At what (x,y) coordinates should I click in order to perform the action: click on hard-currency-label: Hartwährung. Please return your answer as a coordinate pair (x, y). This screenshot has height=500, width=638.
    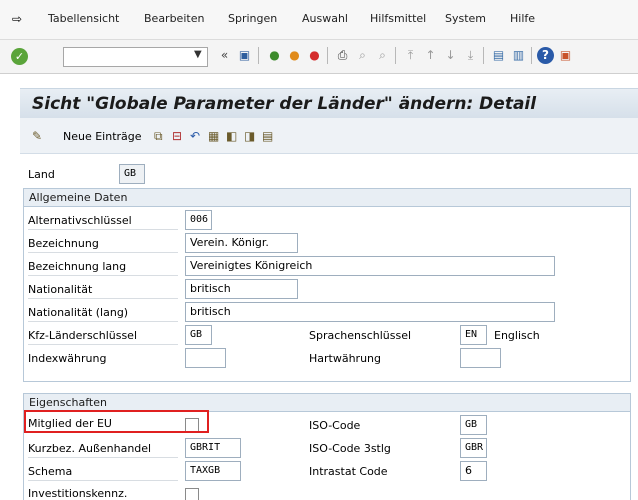
    Looking at the image, I should click on (345, 358).